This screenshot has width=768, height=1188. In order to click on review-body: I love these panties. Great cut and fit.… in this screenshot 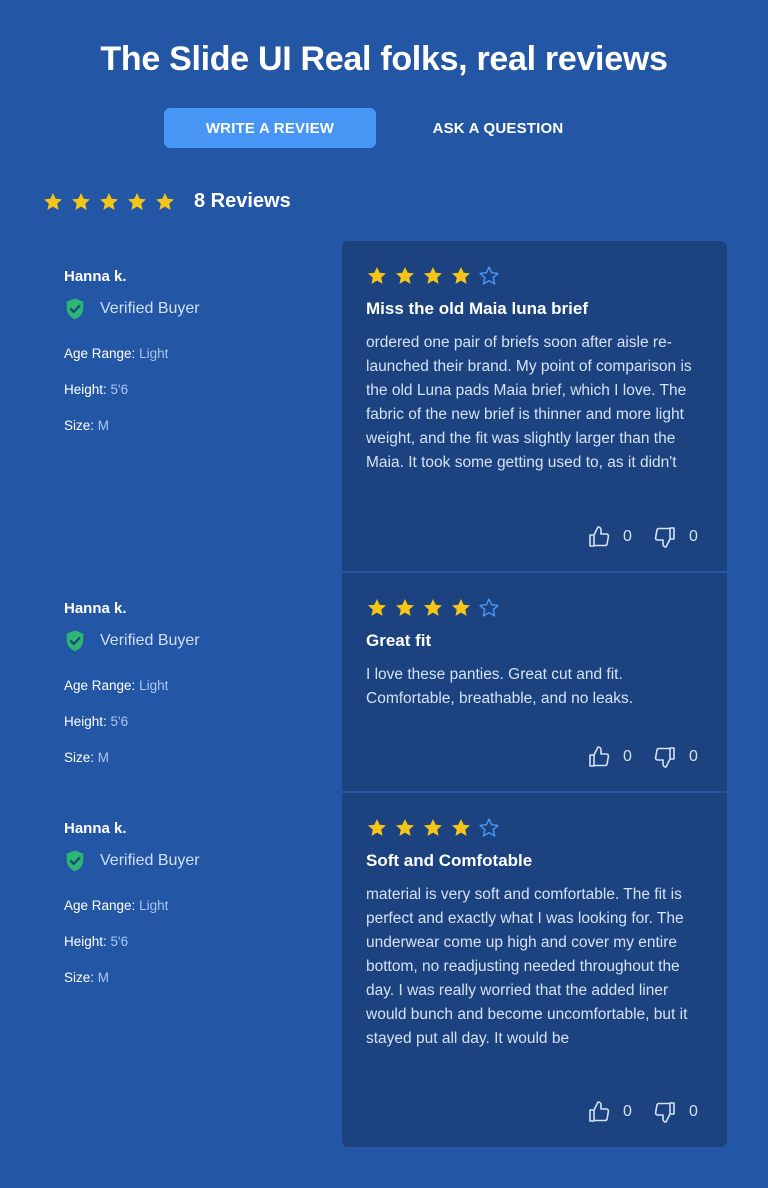, I will do `click(500, 686)`.